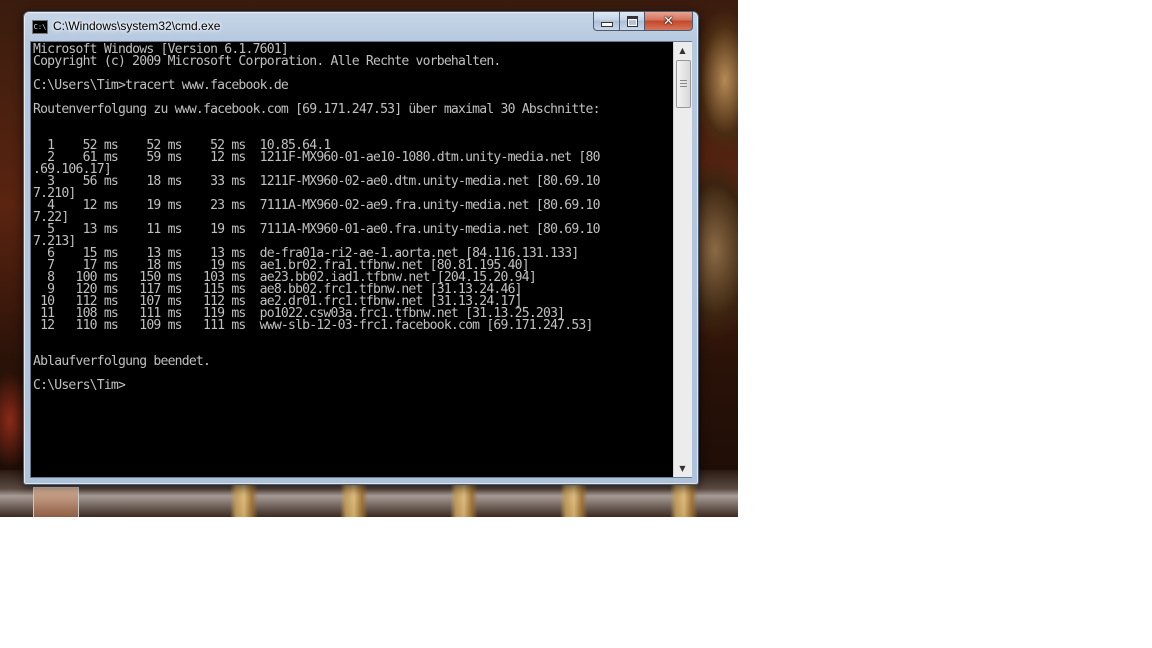 This screenshot has width=1152, height=648. What do you see at coordinates (682, 468) in the screenshot?
I see `scroll-down-arrow-icon: ▼` at bounding box center [682, 468].